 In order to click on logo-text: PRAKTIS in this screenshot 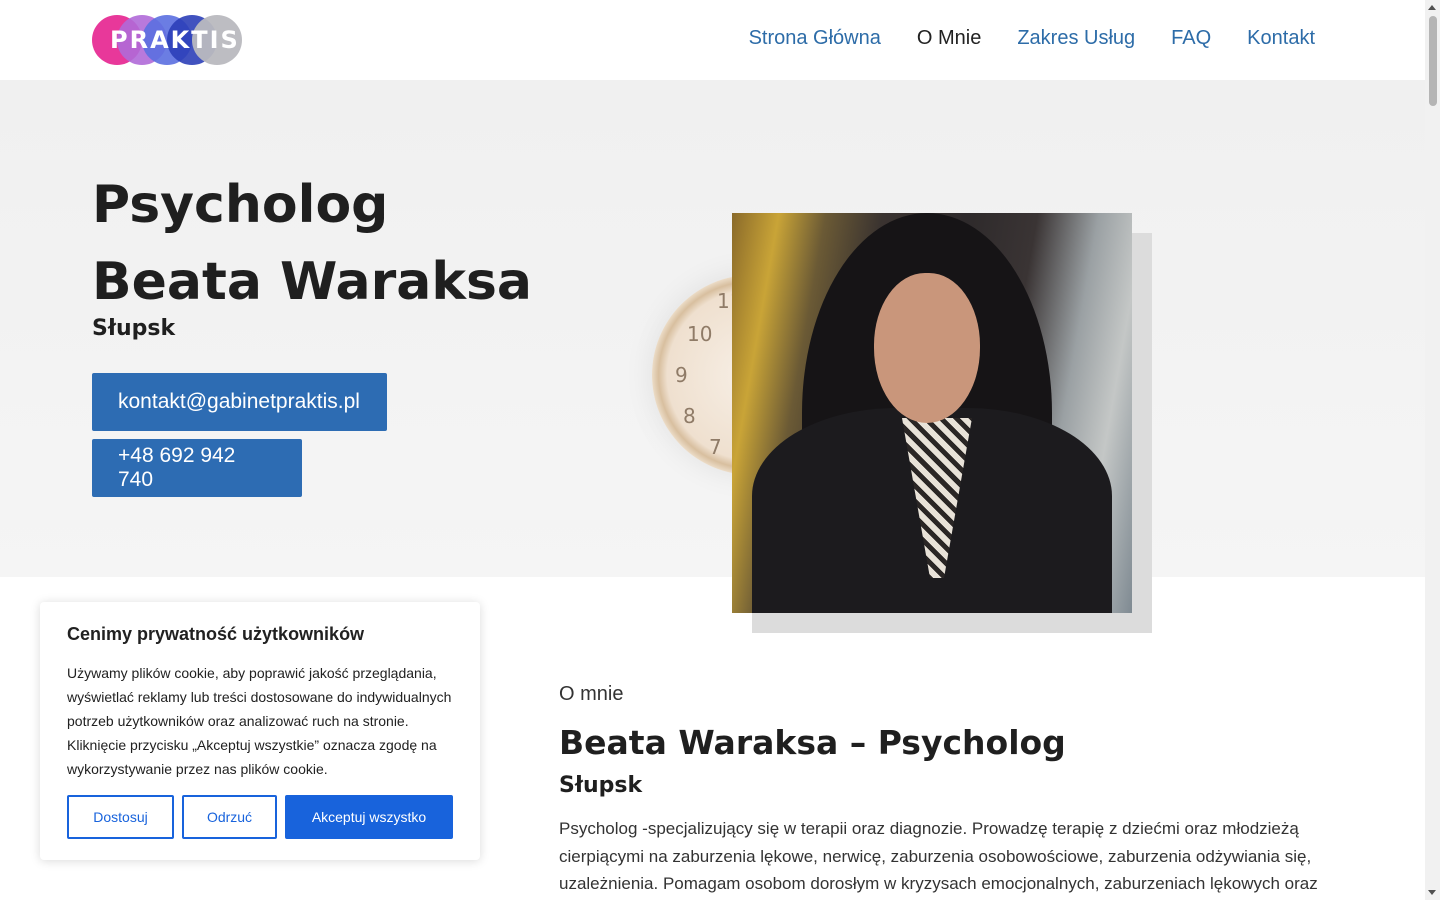, I will do `click(175, 40)`.